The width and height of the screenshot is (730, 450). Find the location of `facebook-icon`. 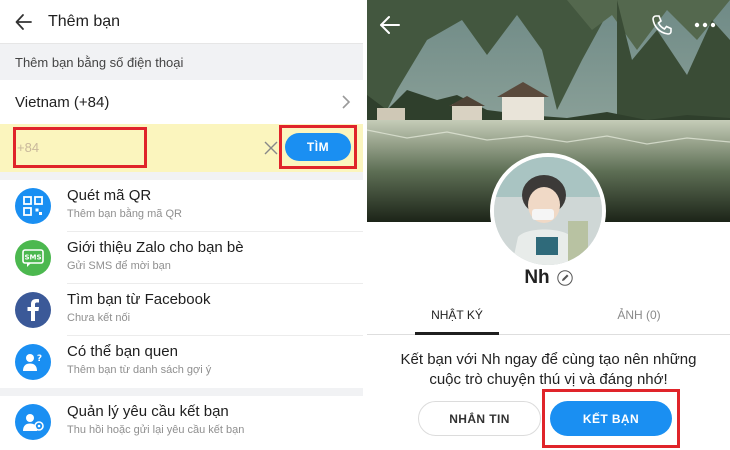

facebook-icon is located at coordinates (33, 310).